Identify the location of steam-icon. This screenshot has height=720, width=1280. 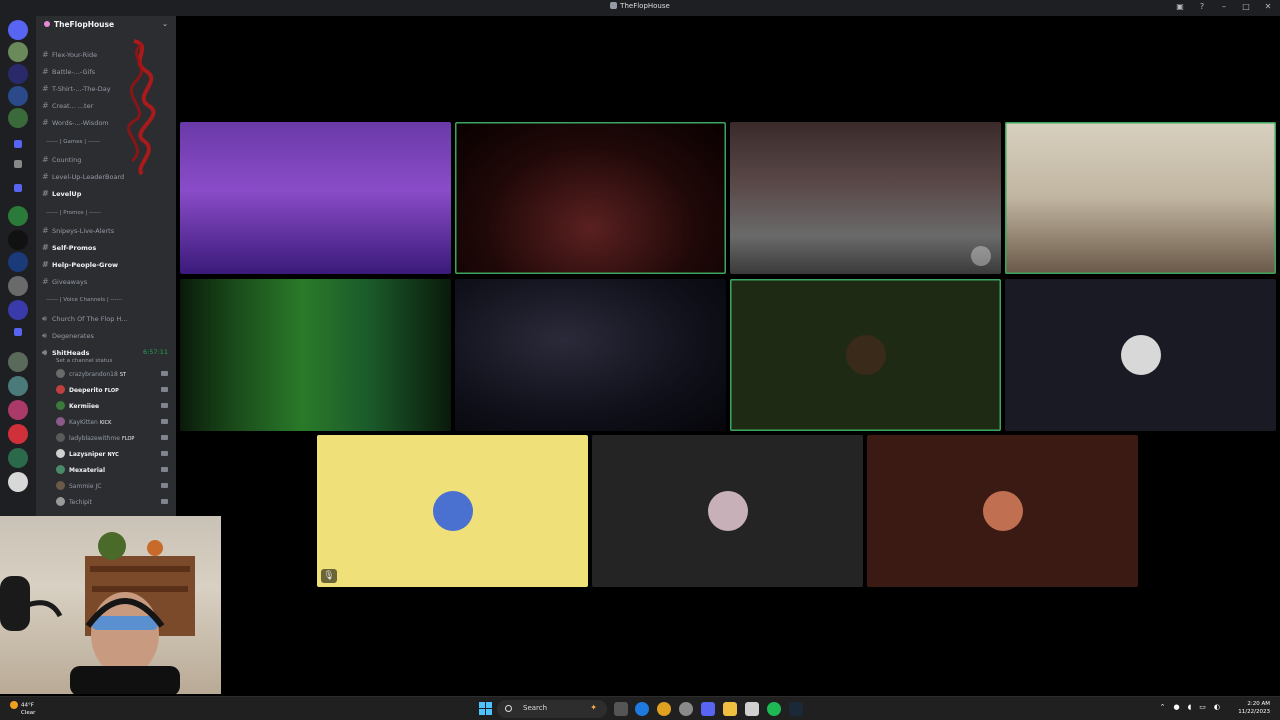
(796, 709).